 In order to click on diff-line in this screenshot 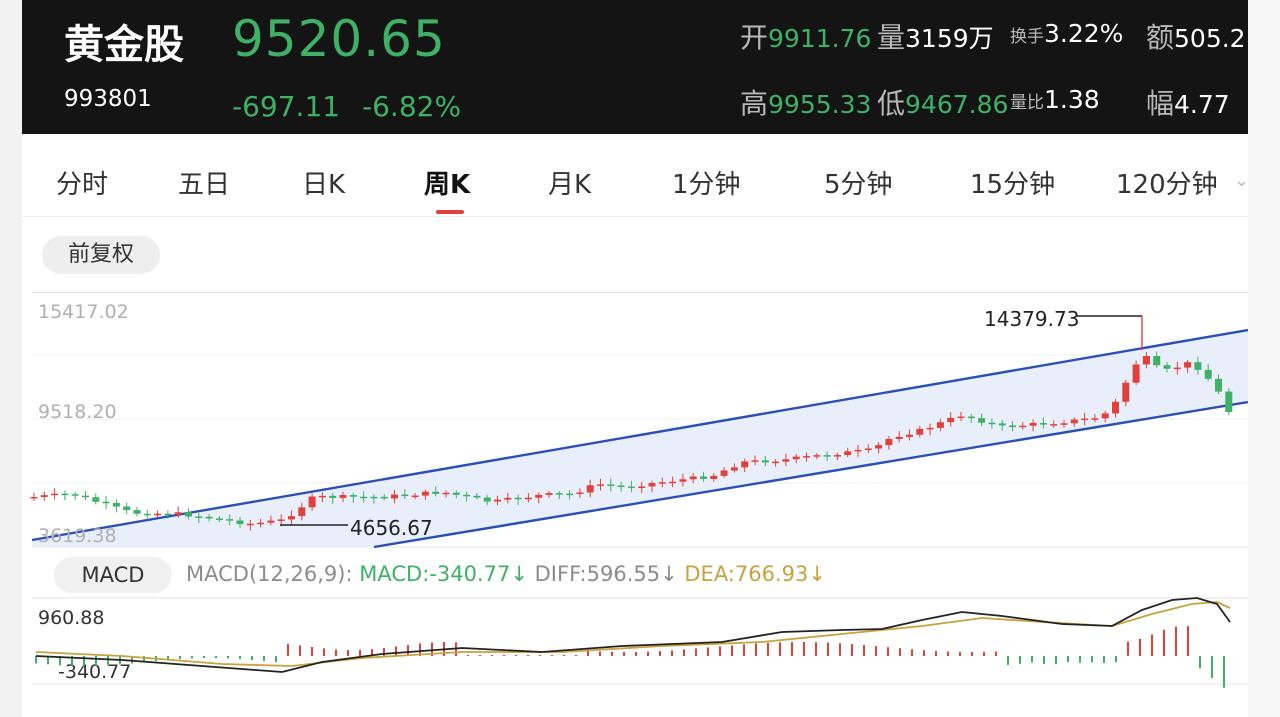, I will do `click(633, 635)`.